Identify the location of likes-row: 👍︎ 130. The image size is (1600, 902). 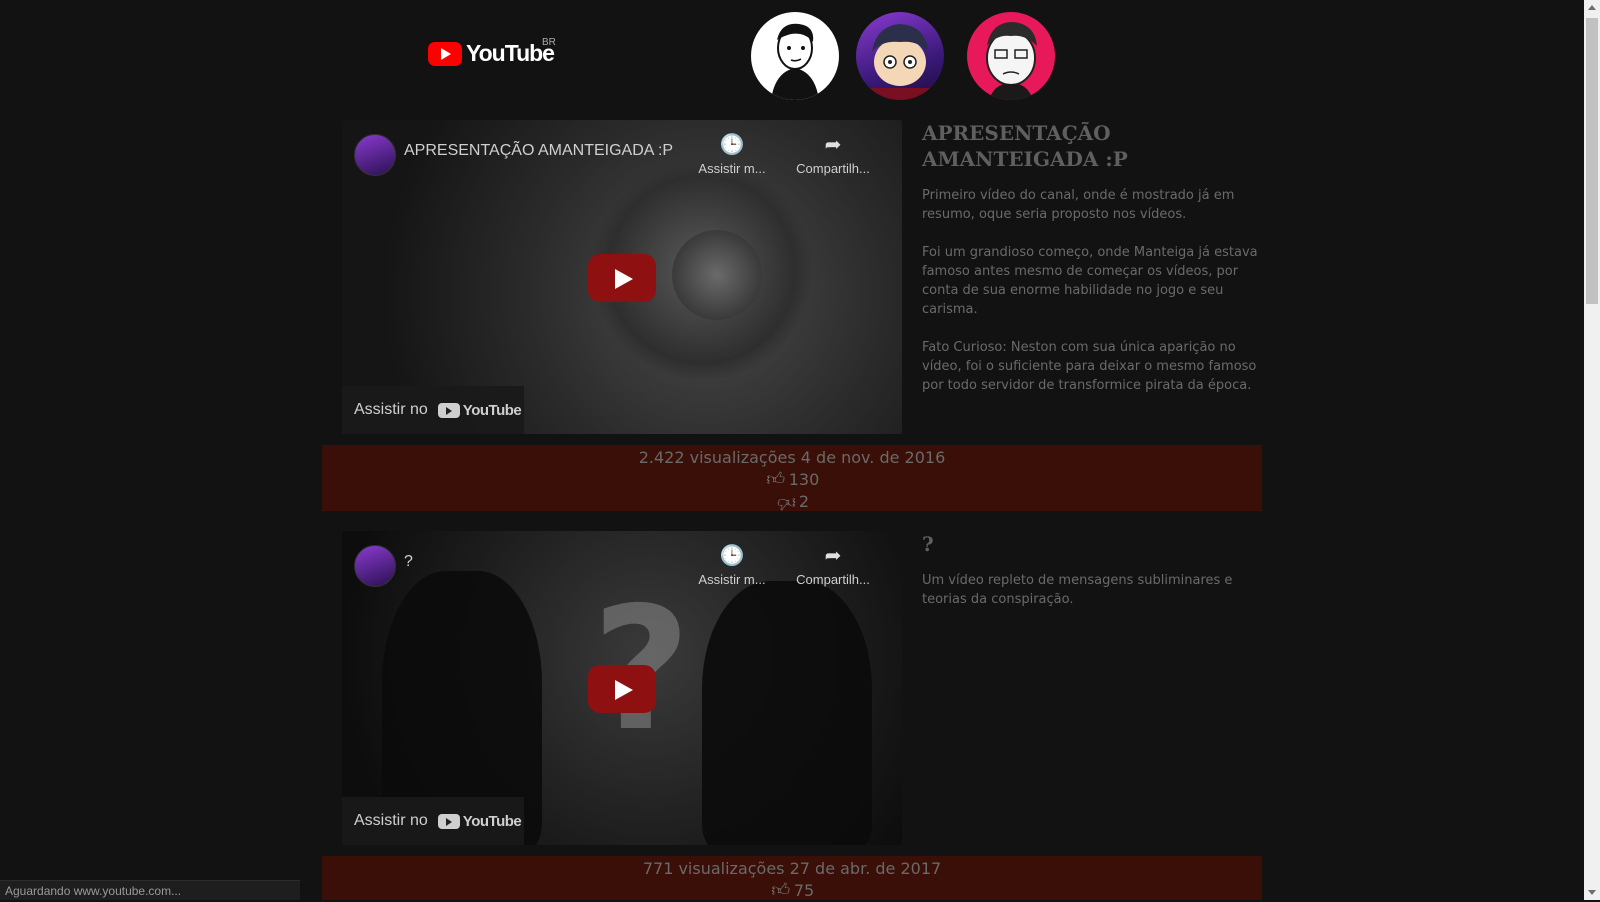
(792, 480).